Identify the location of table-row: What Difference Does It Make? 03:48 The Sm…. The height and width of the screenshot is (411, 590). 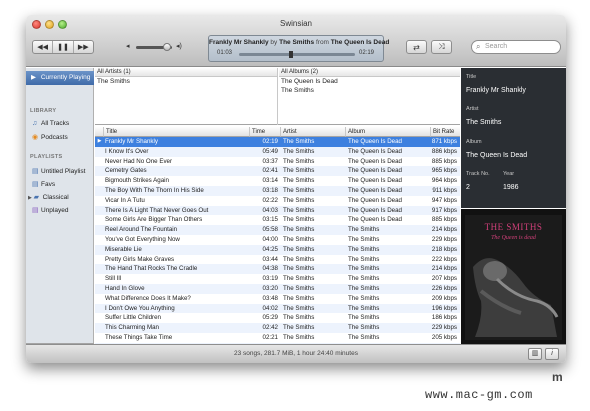
(277, 299).